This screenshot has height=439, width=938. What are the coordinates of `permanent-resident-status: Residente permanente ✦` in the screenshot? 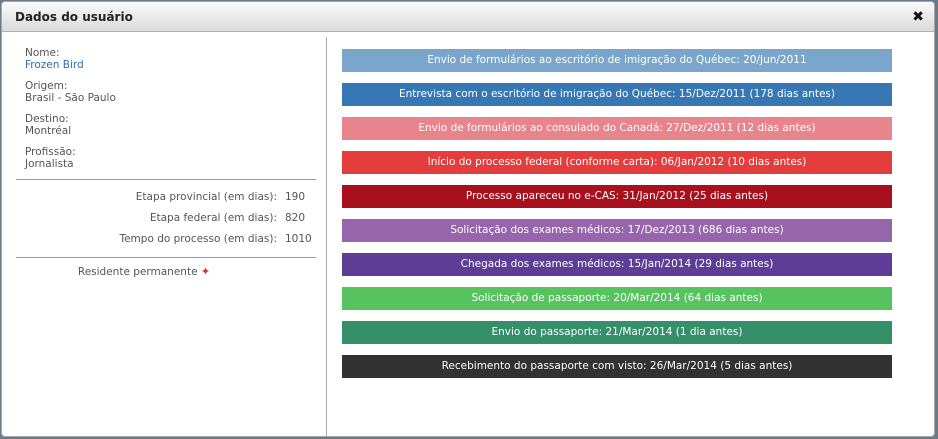 It's located at (164, 271).